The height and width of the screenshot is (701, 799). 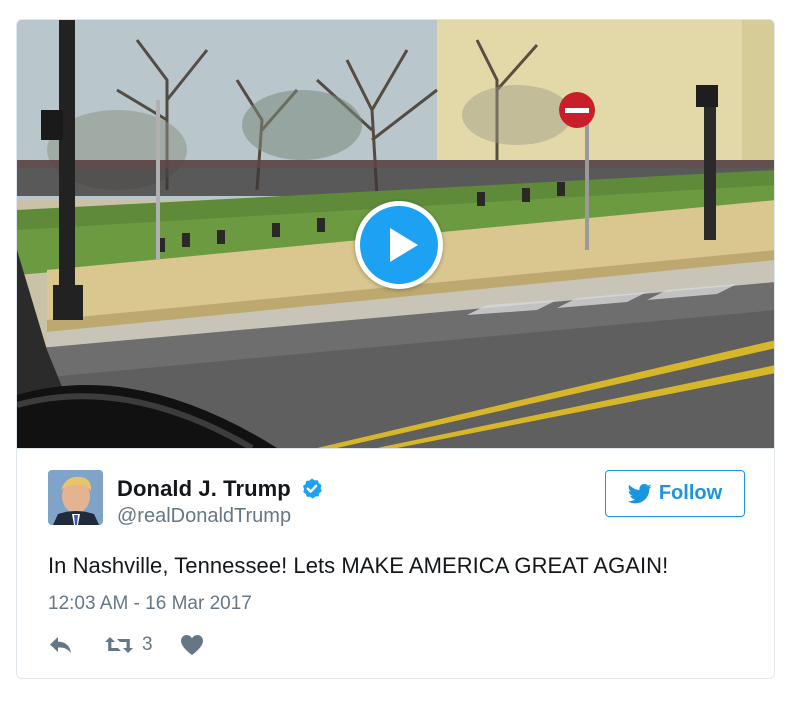 What do you see at coordinates (75, 497) in the screenshot?
I see `avatar` at bounding box center [75, 497].